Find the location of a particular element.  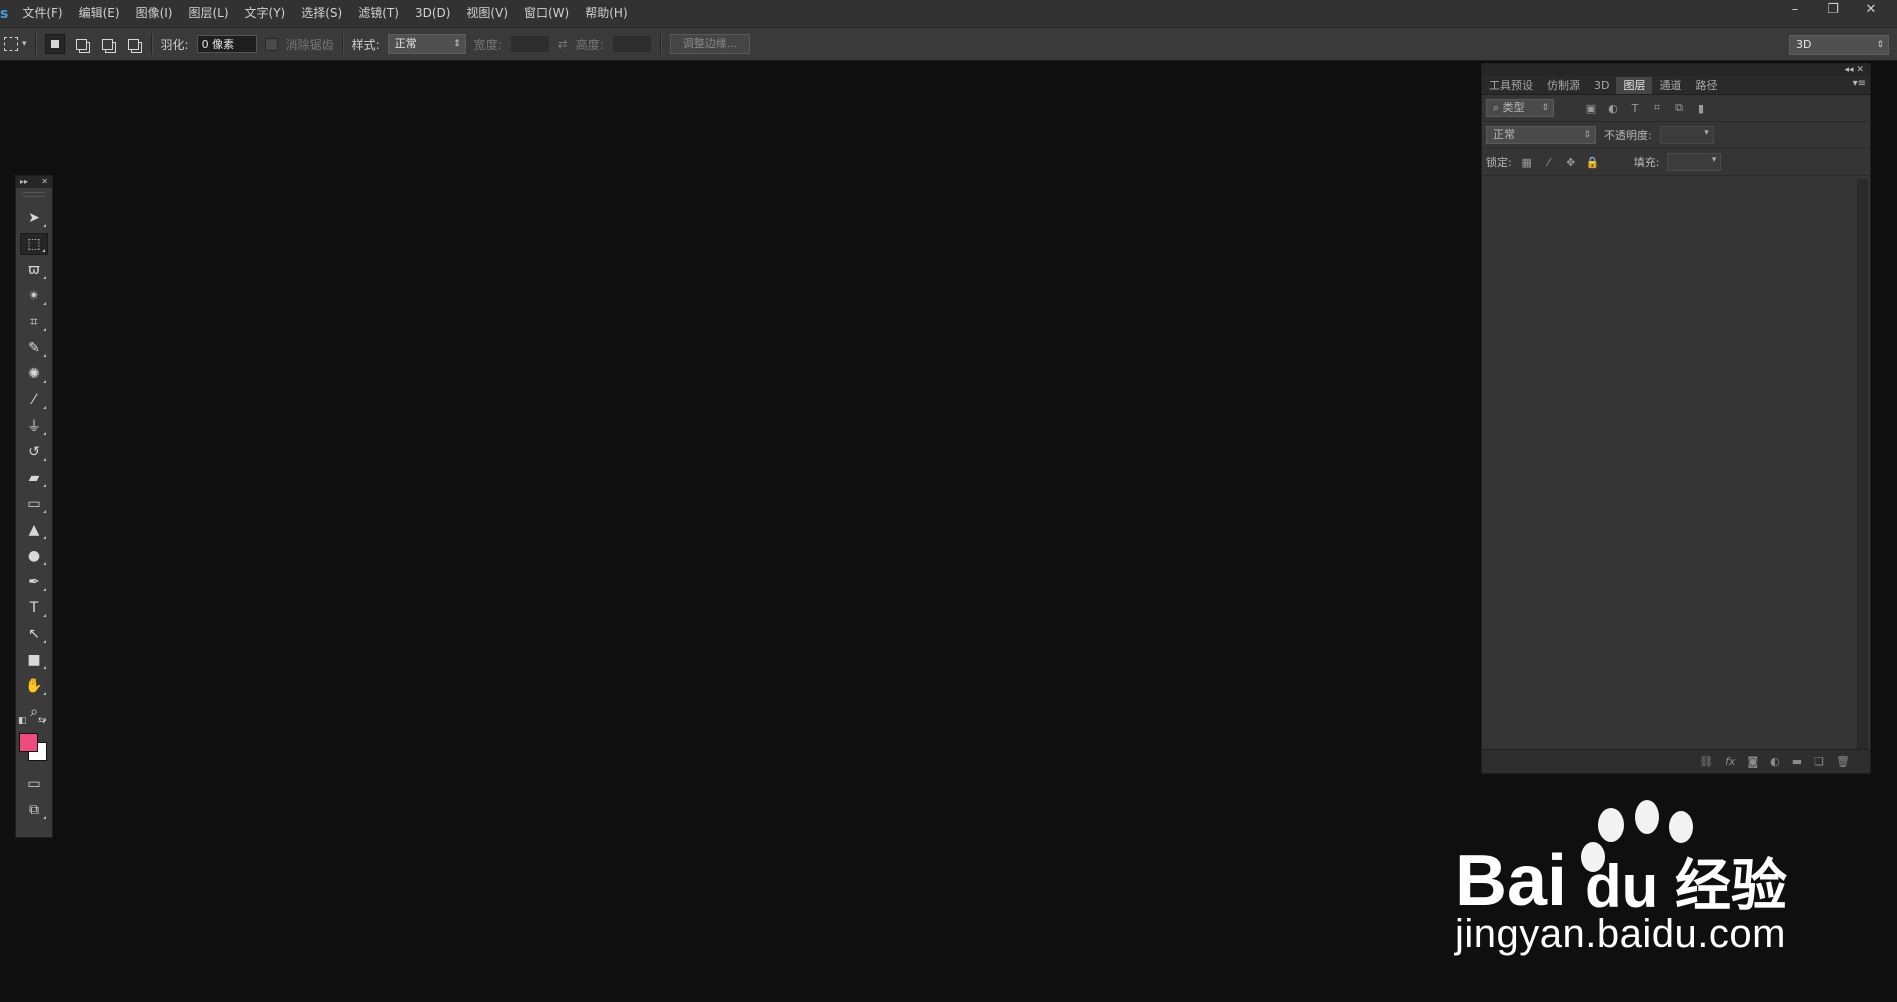

move-icon: ➤ is located at coordinates (34, 218).